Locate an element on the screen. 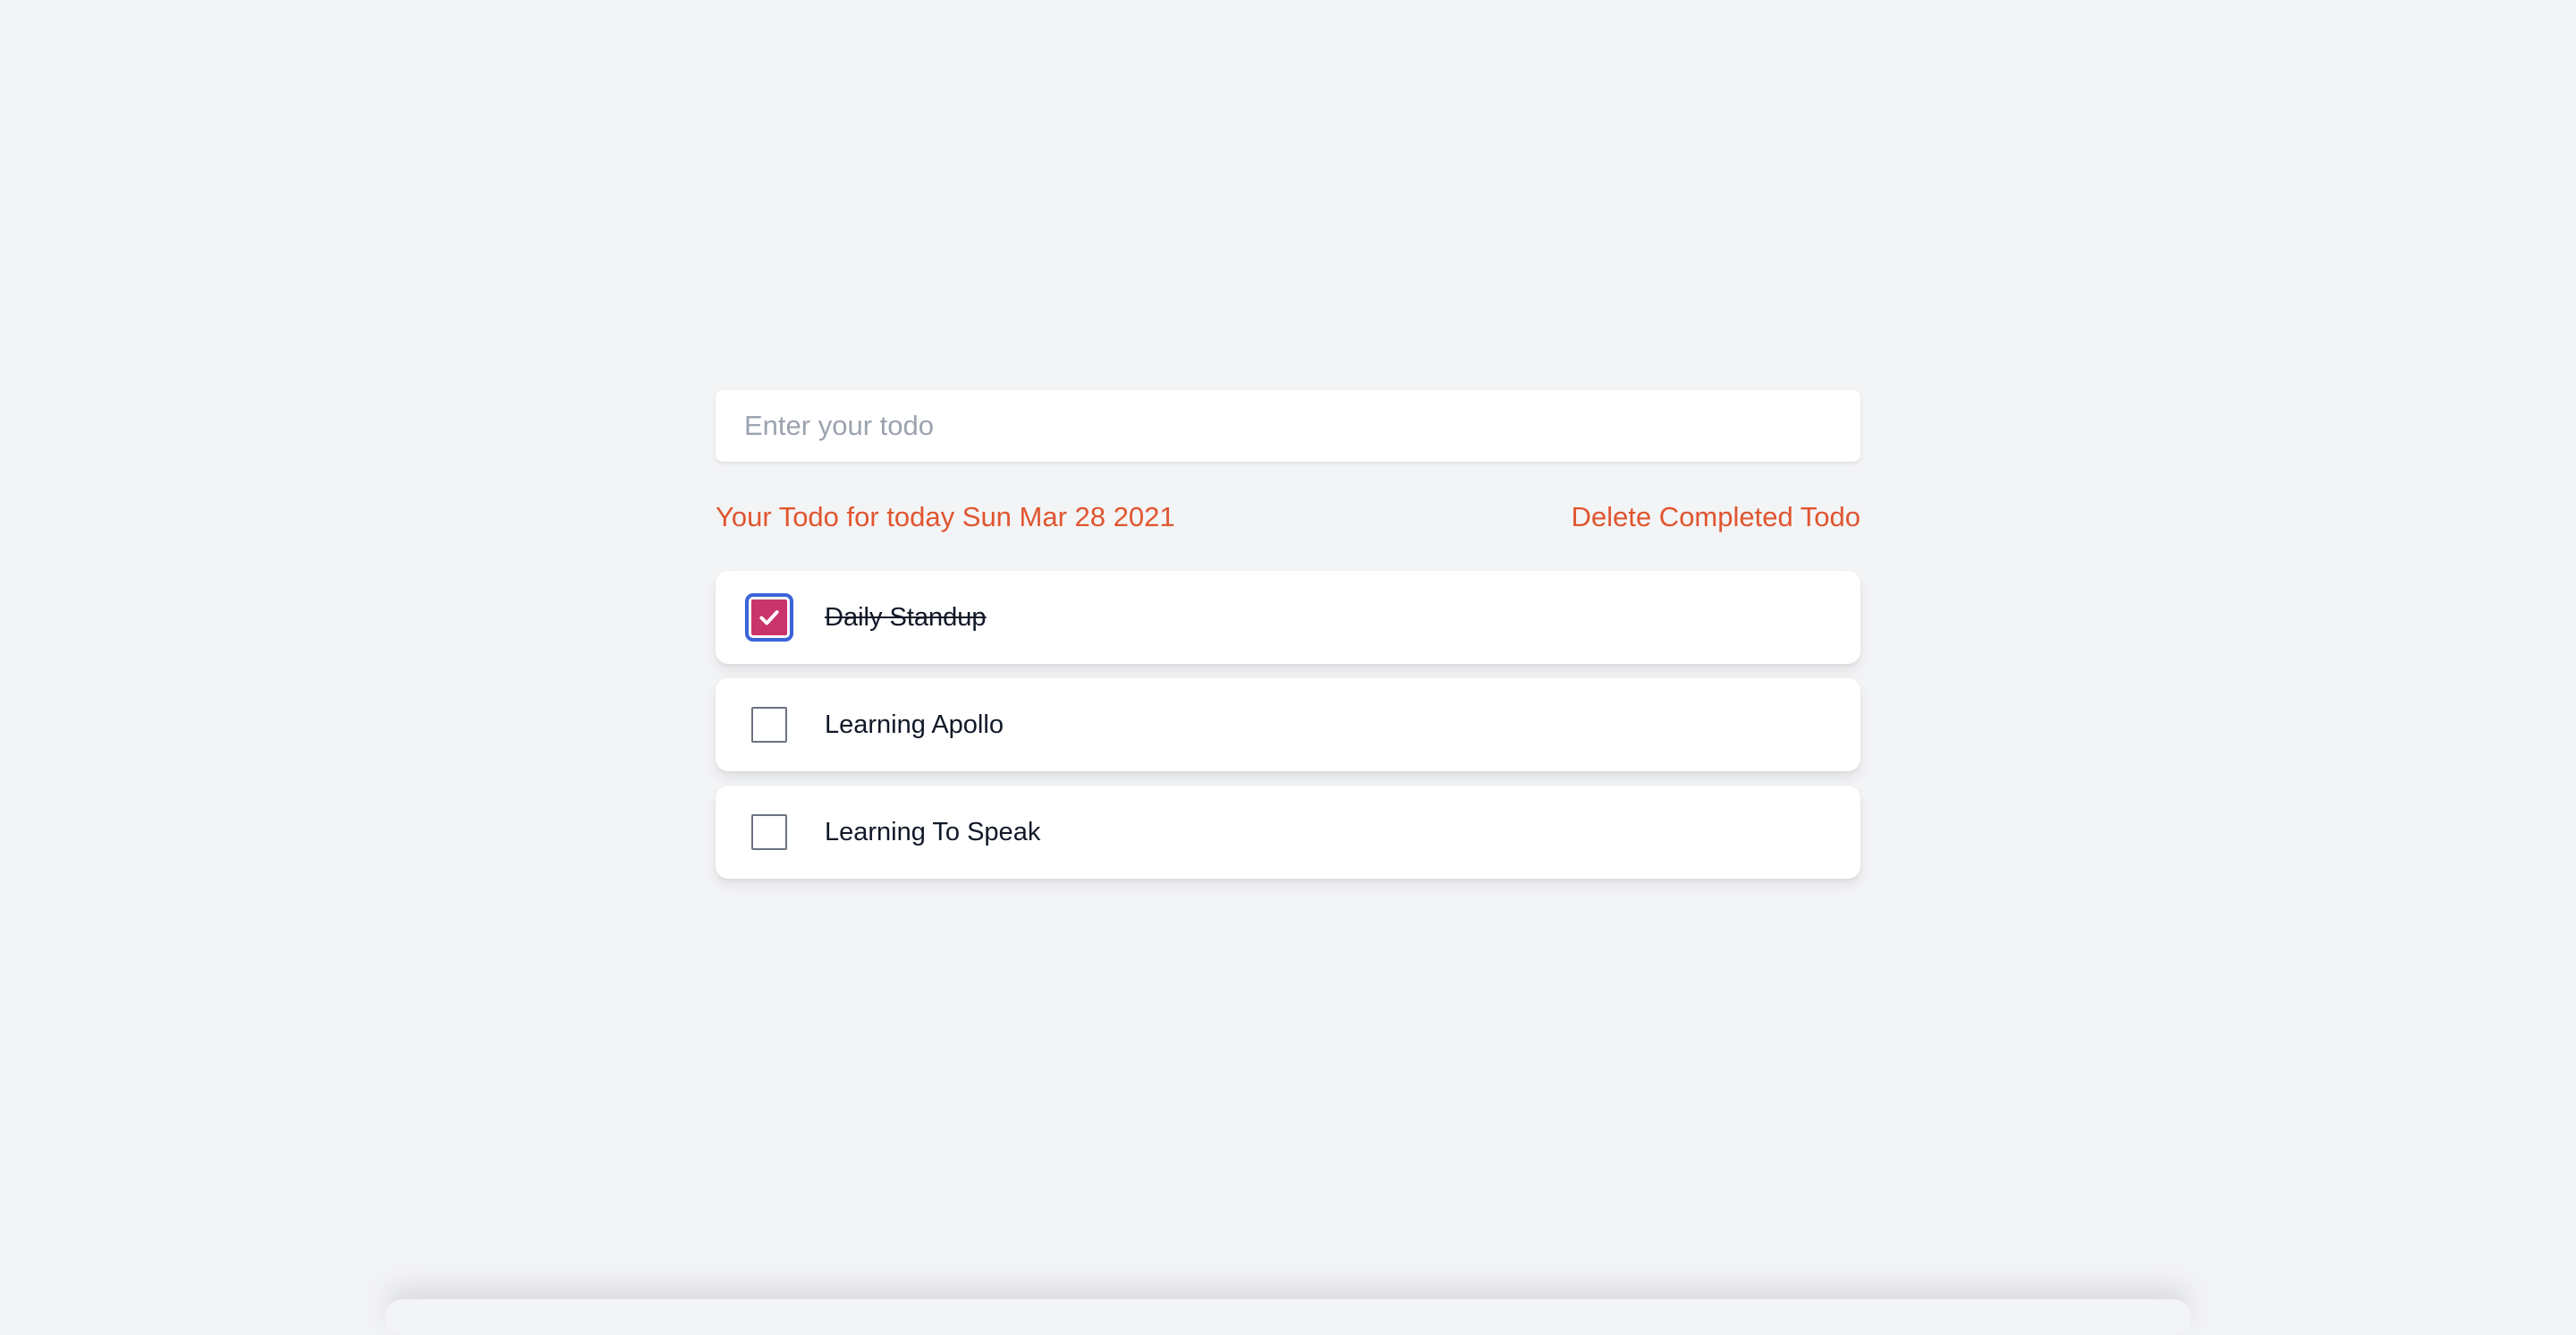 The image size is (2576, 1335). todo-item: Learning To Speak is located at coordinates (1288, 832).